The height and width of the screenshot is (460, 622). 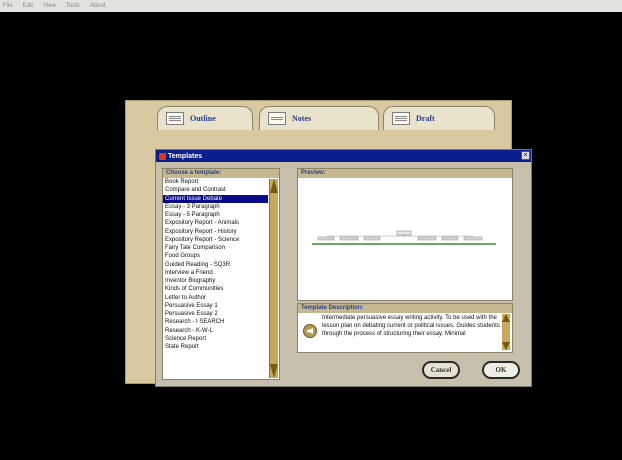 I want to click on template-list-item: State Report, so click(x=215, y=347).